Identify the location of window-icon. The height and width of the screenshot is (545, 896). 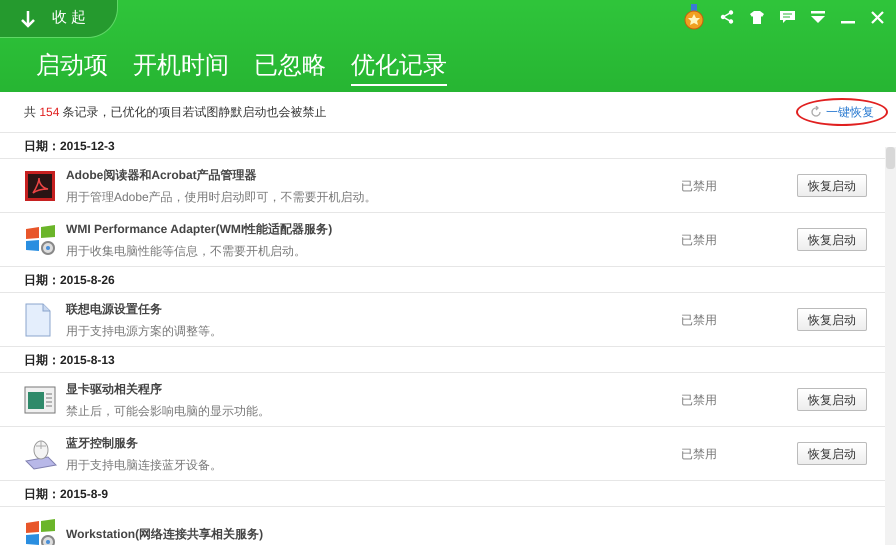
(40, 400).